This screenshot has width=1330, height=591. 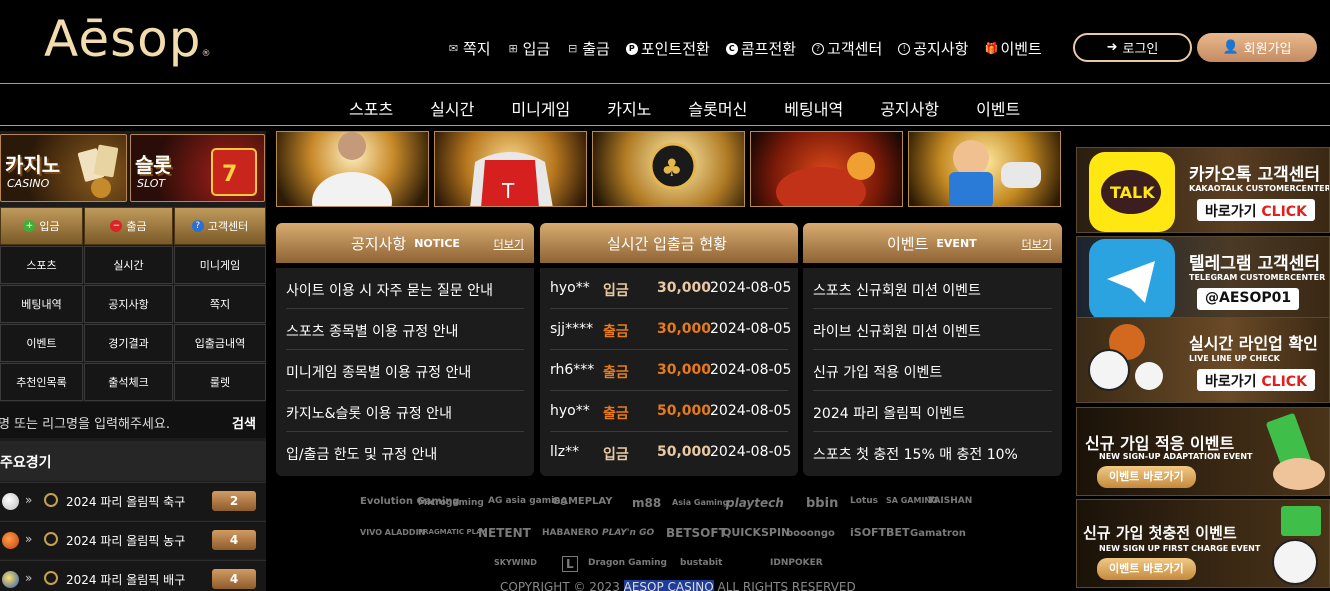 What do you see at coordinates (669, 288) in the screenshot?
I see `transaction-row: hyo** 입금 30,000 2024-08-05` at bounding box center [669, 288].